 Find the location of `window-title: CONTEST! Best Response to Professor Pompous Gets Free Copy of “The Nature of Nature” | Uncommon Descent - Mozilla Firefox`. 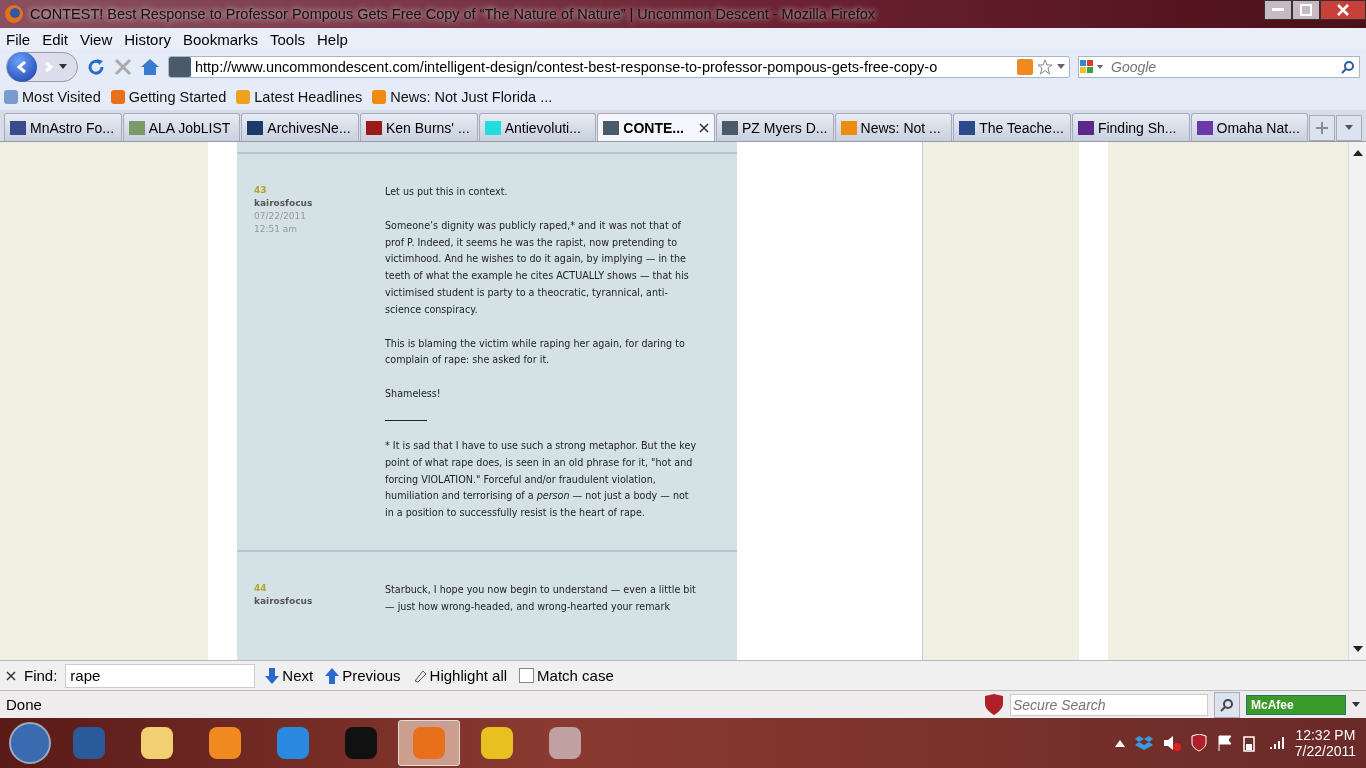

window-title: CONTEST! Best Response to Professor Pompous Gets Free Copy of “The Nature of Nature” | Uncommon Descent - Mozilla Firefox is located at coordinates (453, 14).